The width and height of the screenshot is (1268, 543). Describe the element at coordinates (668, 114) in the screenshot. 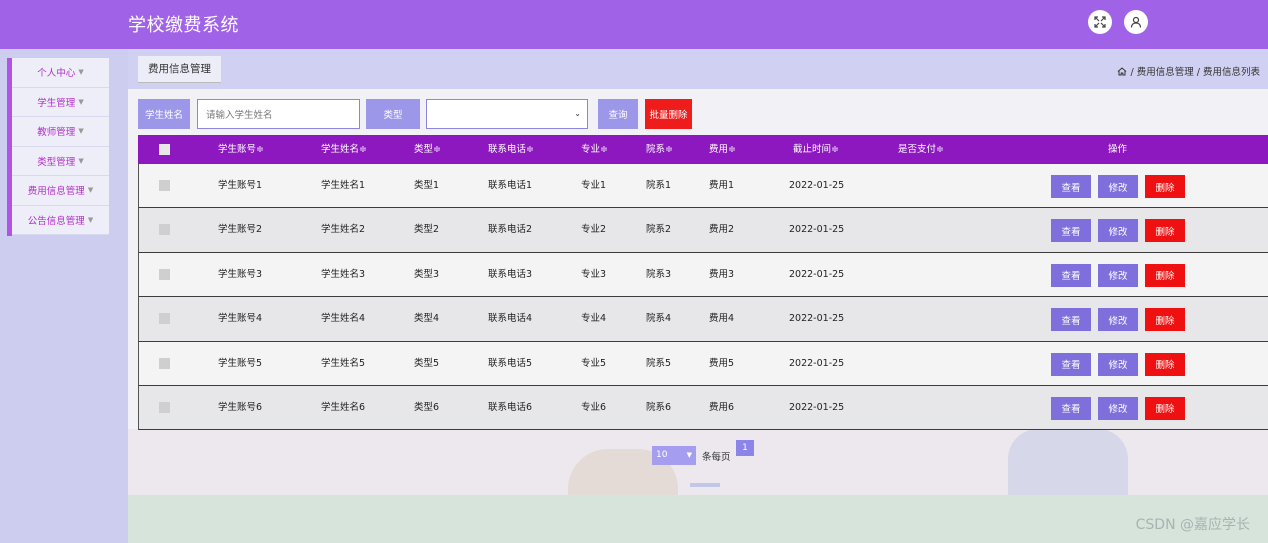

I see `batch-delete-button: 批量删除` at that location.